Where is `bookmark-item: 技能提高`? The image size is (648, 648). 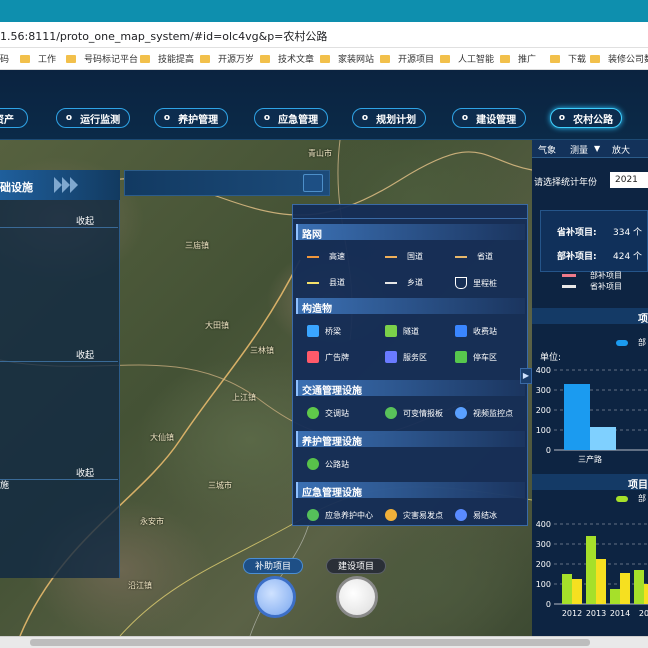 bookmark-item: 技能提高 is located at coordinates (167, 58).